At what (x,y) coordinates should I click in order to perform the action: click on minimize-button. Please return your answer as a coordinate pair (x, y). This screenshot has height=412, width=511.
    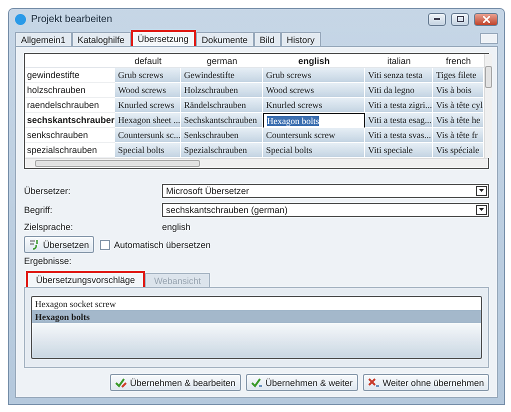
    Looking at the image, I should click on (437, 19).